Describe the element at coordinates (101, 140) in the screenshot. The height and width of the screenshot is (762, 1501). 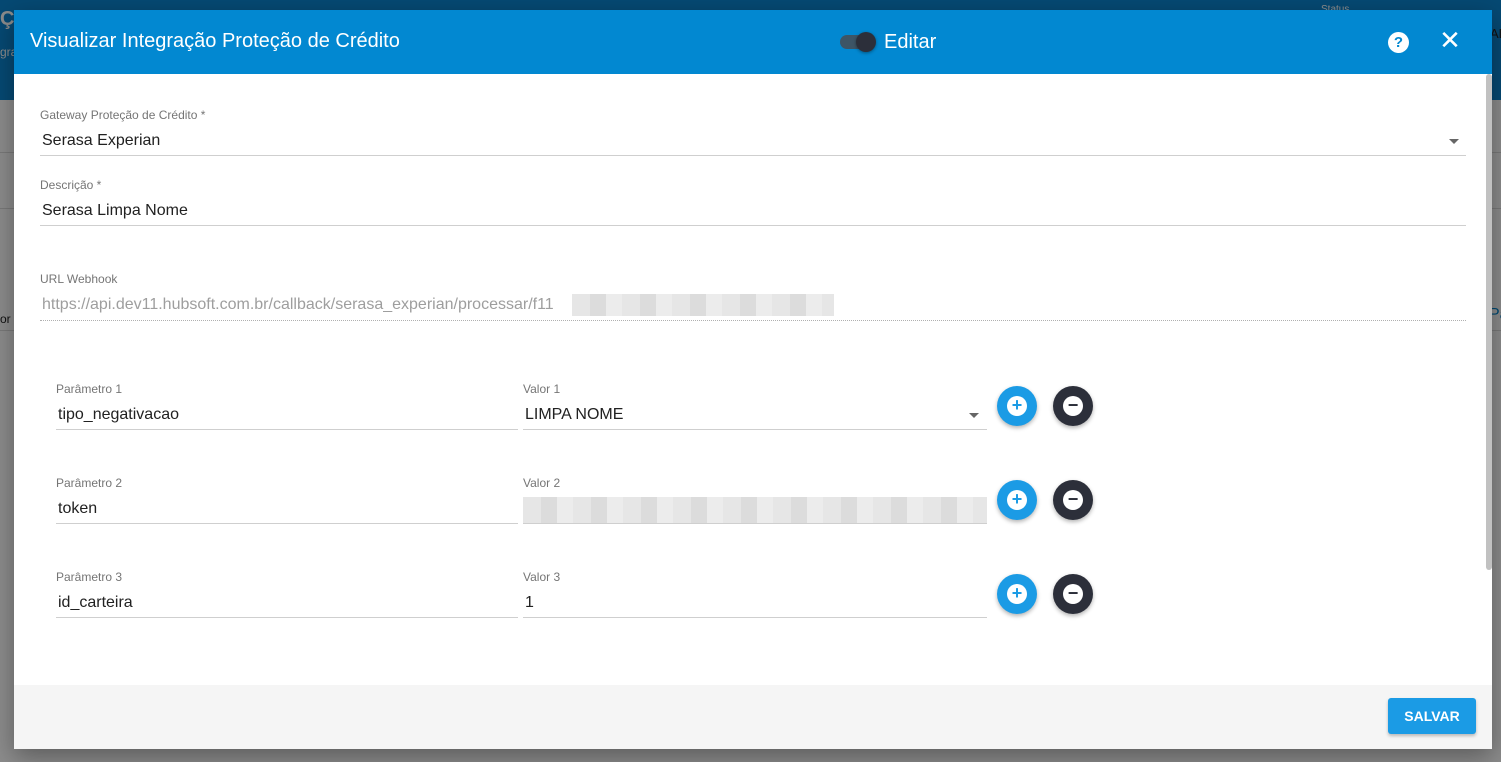
I see `gateway-value: Serasa Experian` at that location.